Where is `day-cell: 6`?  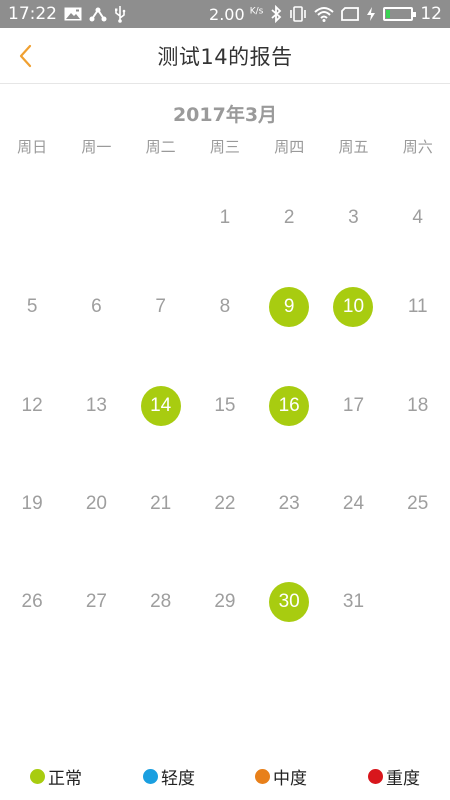
day-cell: 6 is located at coordinates (96, 307).